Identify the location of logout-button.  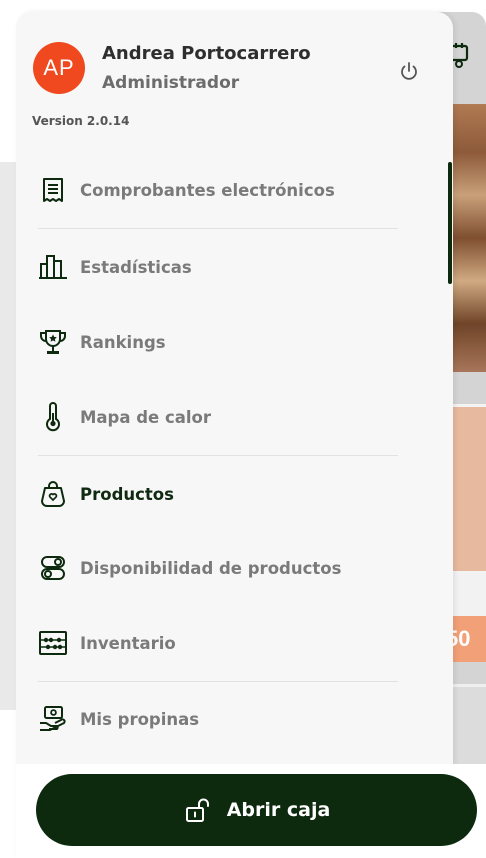
(409, 71).